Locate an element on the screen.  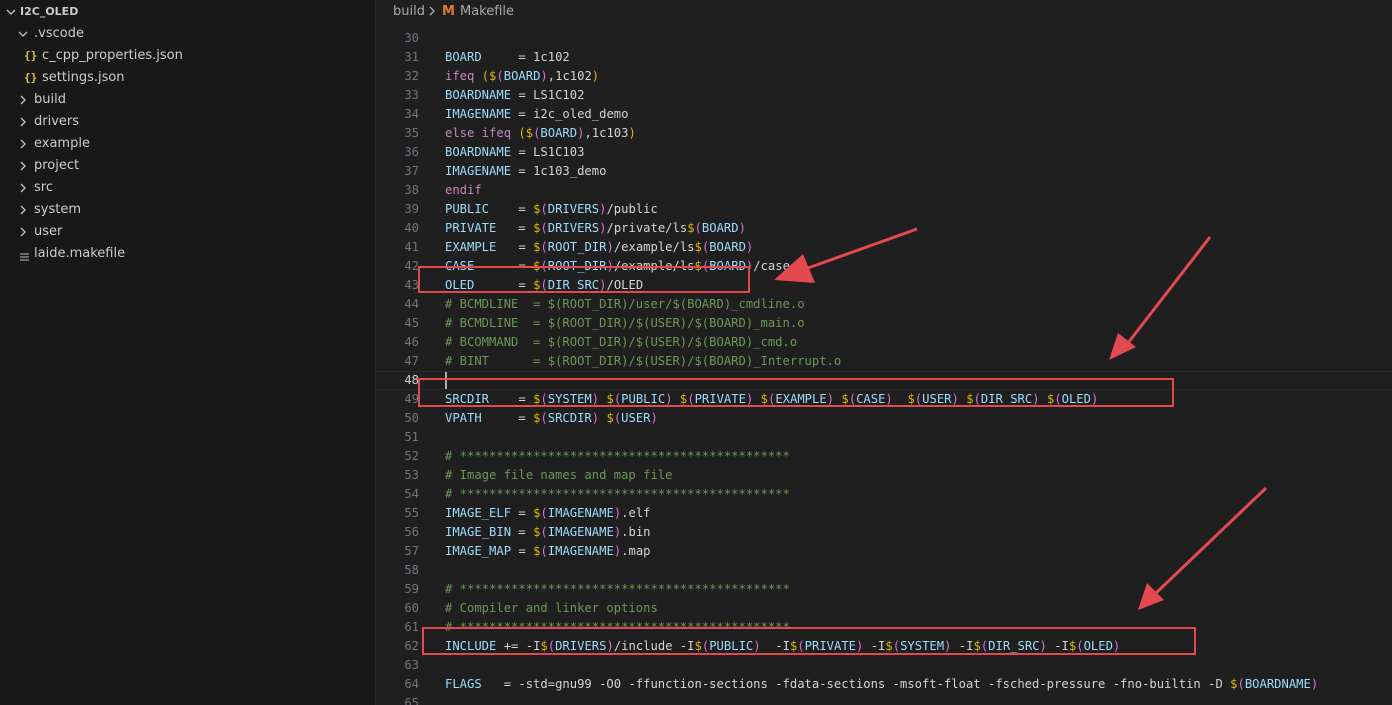
arrow-to-oled is located at coordinates (846, 255).